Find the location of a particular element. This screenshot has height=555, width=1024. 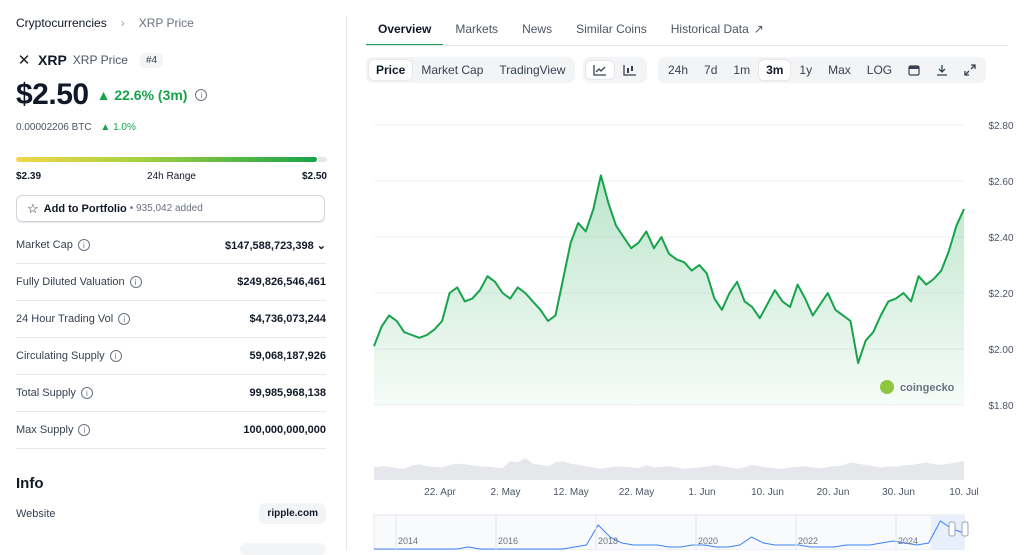

x-tick-label: 10. Jul is located at coordinates (963, 492).